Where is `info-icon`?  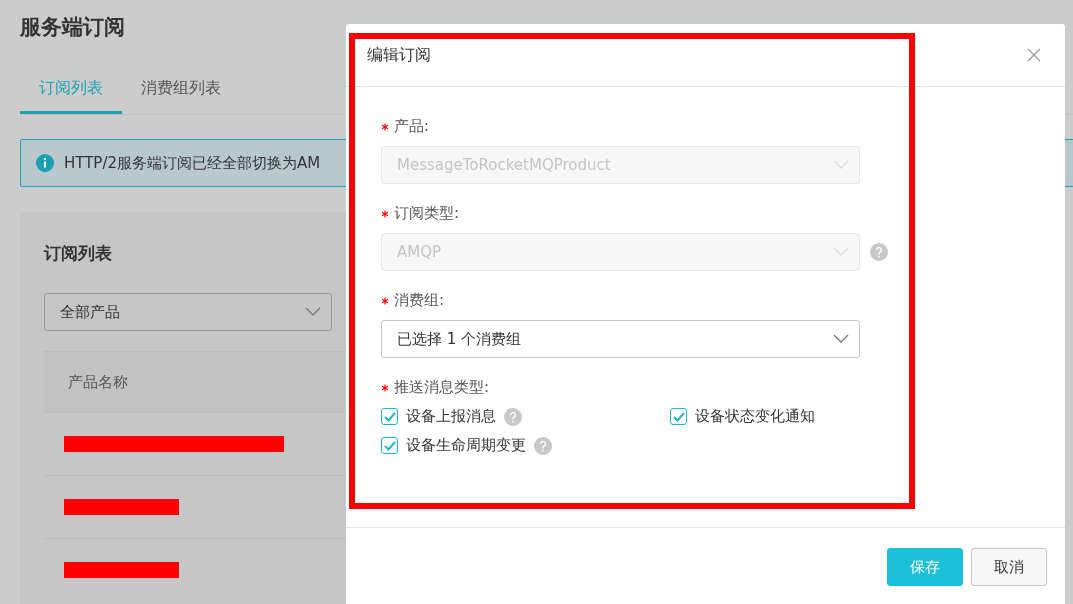 info-icon is located at coordinates (45, 163).